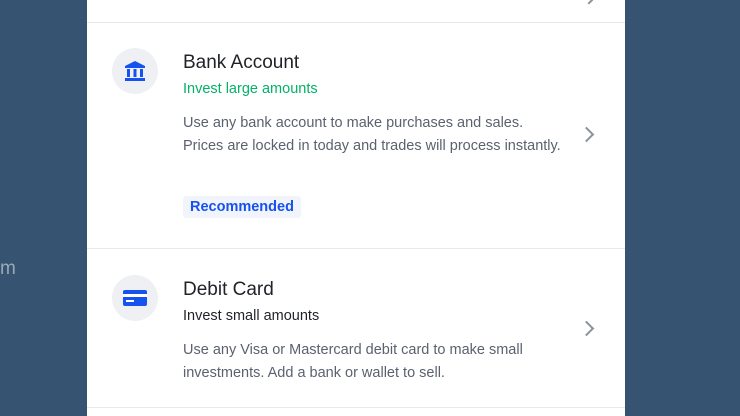 The height and width of the screenshot is (416, 740). I want to click on option-title: Debit Card, so click(228, 289).